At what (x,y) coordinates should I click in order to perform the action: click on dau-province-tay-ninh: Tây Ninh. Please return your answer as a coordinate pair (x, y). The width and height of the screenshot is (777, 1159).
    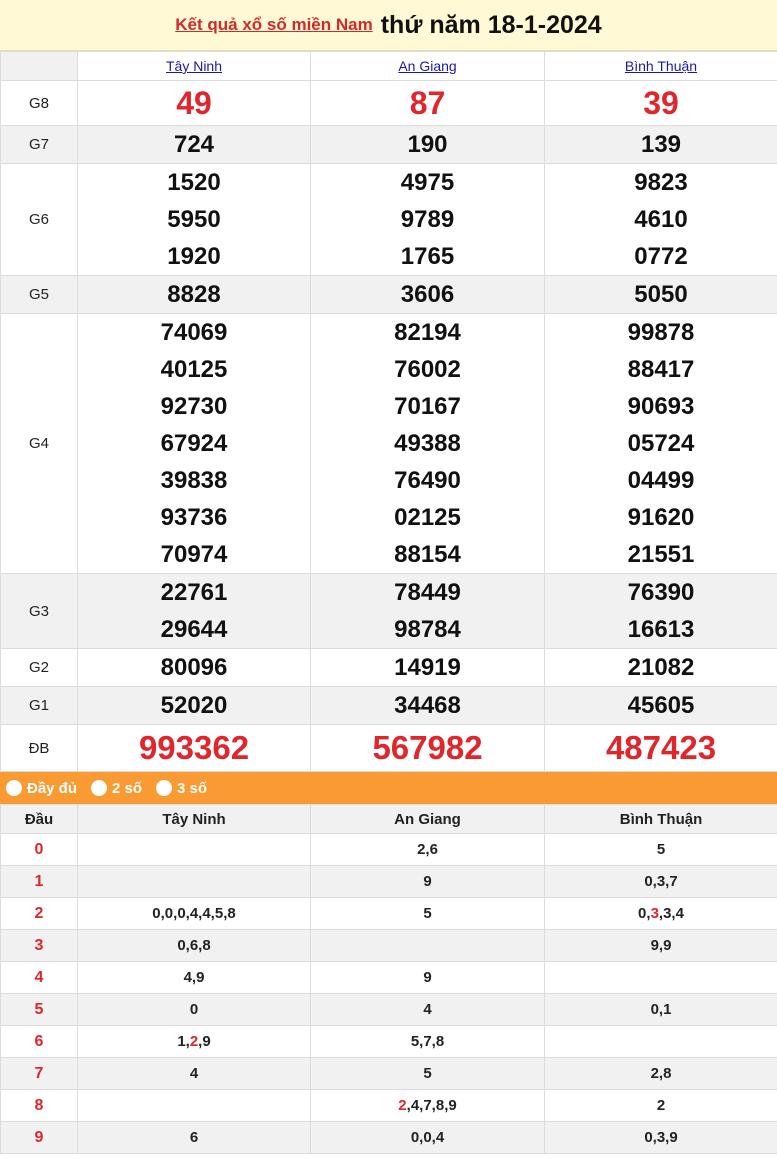
    Looking at the image, I should click on (194, 819).